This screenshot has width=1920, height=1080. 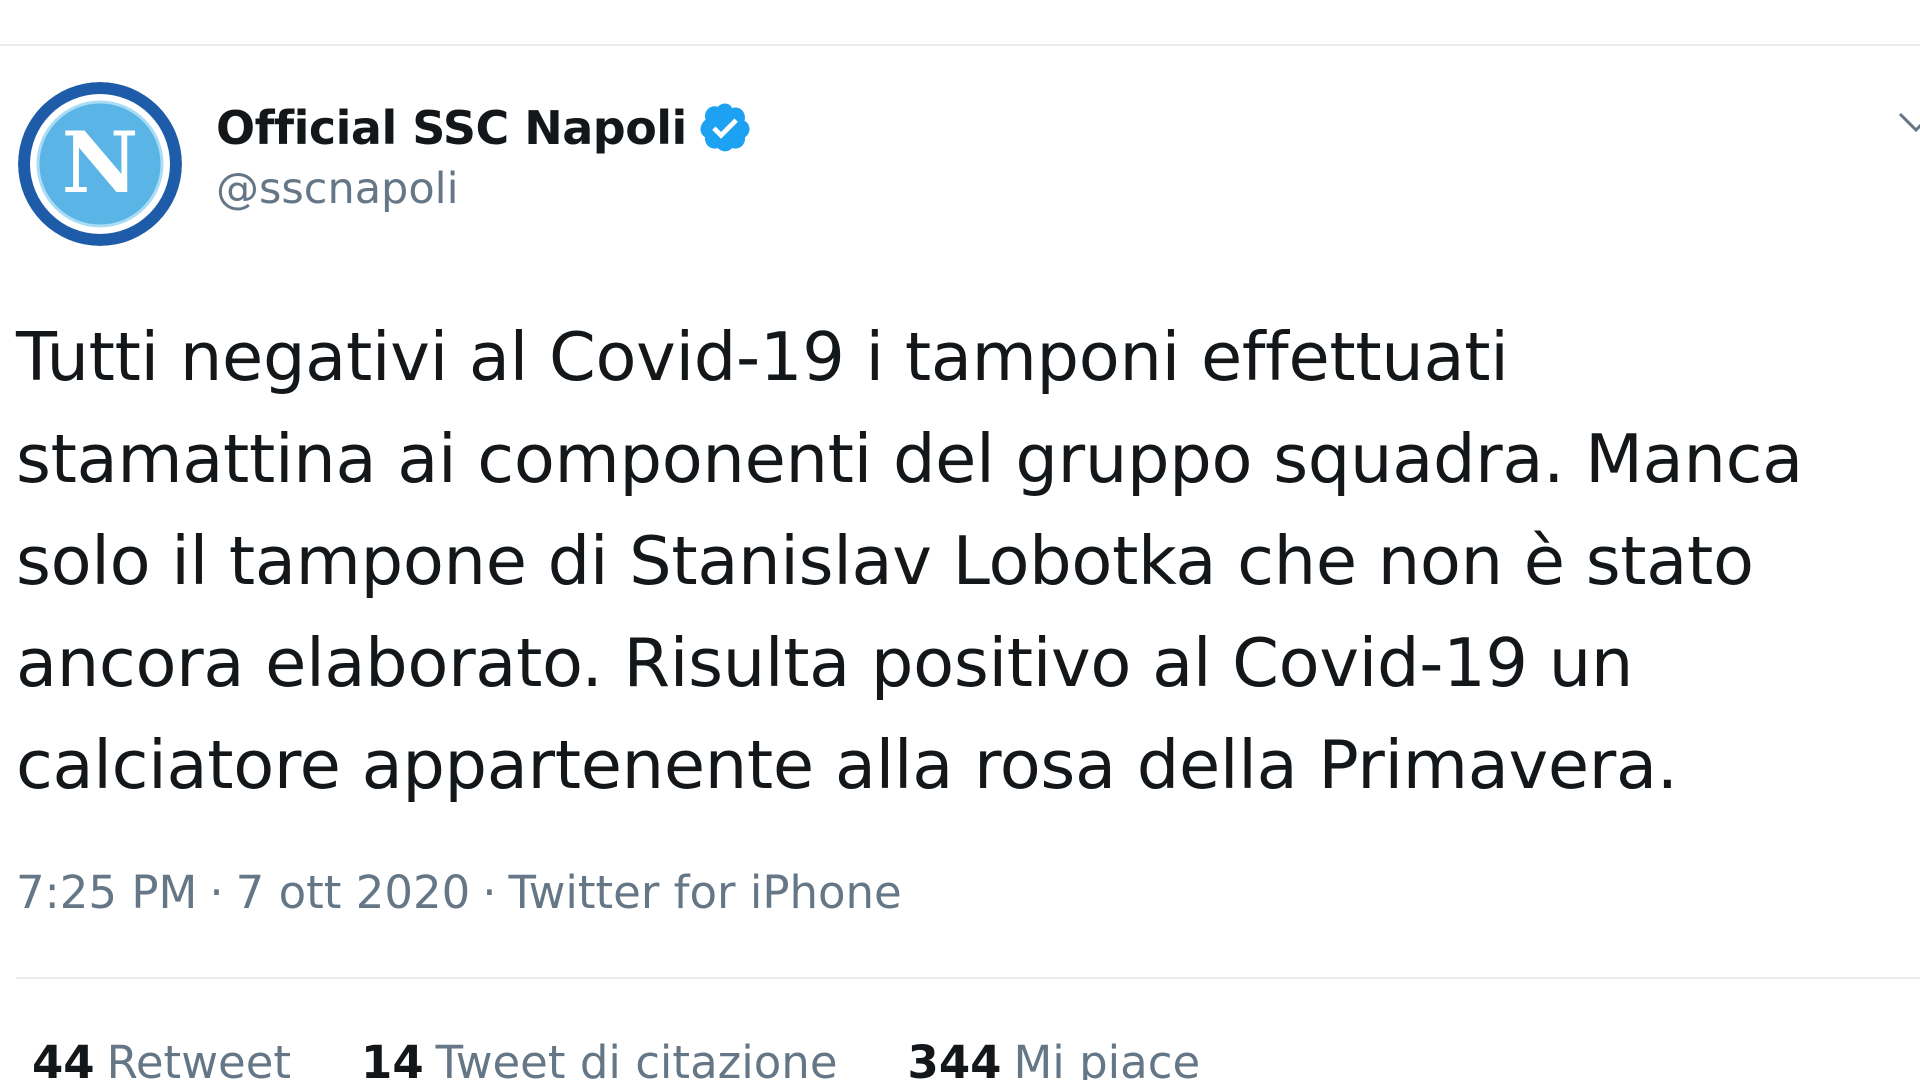 I want to click on avatar-letter: N, so click(x=100, y=162).